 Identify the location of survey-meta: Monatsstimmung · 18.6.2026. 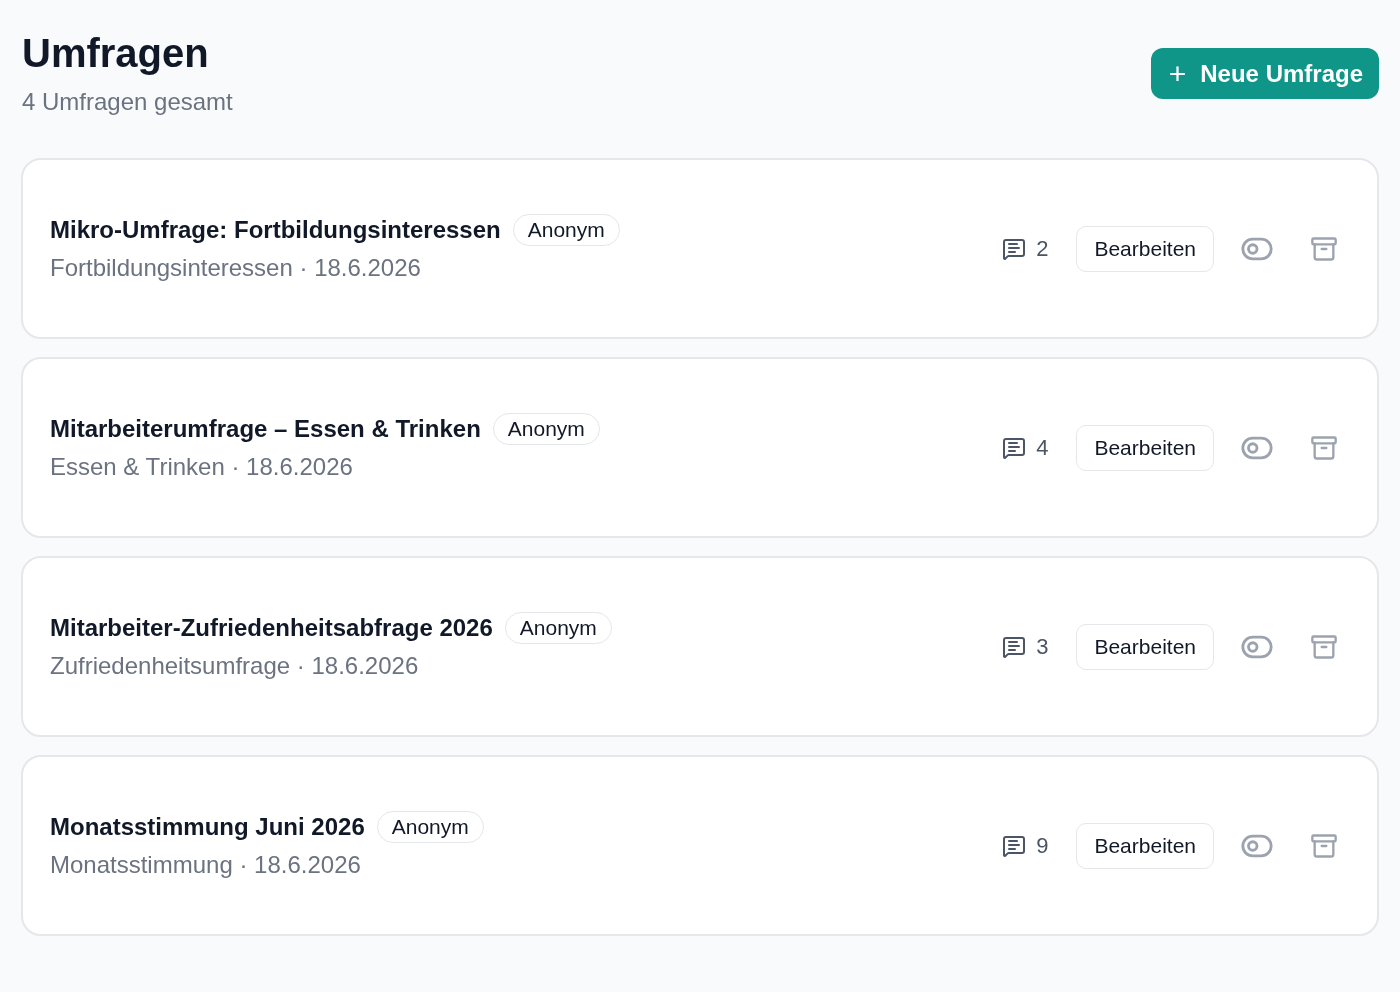
(206, 864).